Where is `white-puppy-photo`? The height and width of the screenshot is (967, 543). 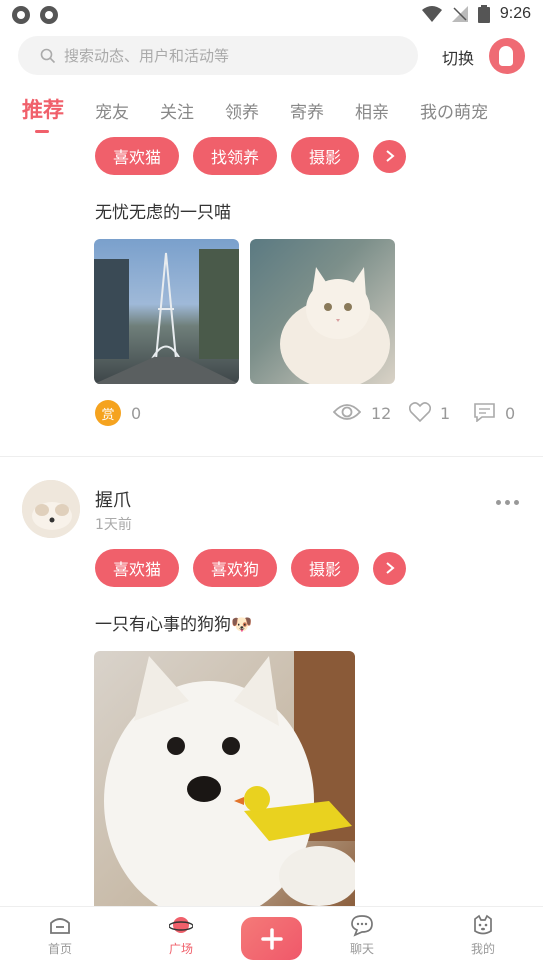
white-puppy-photo is located at coordinates (229, 779).